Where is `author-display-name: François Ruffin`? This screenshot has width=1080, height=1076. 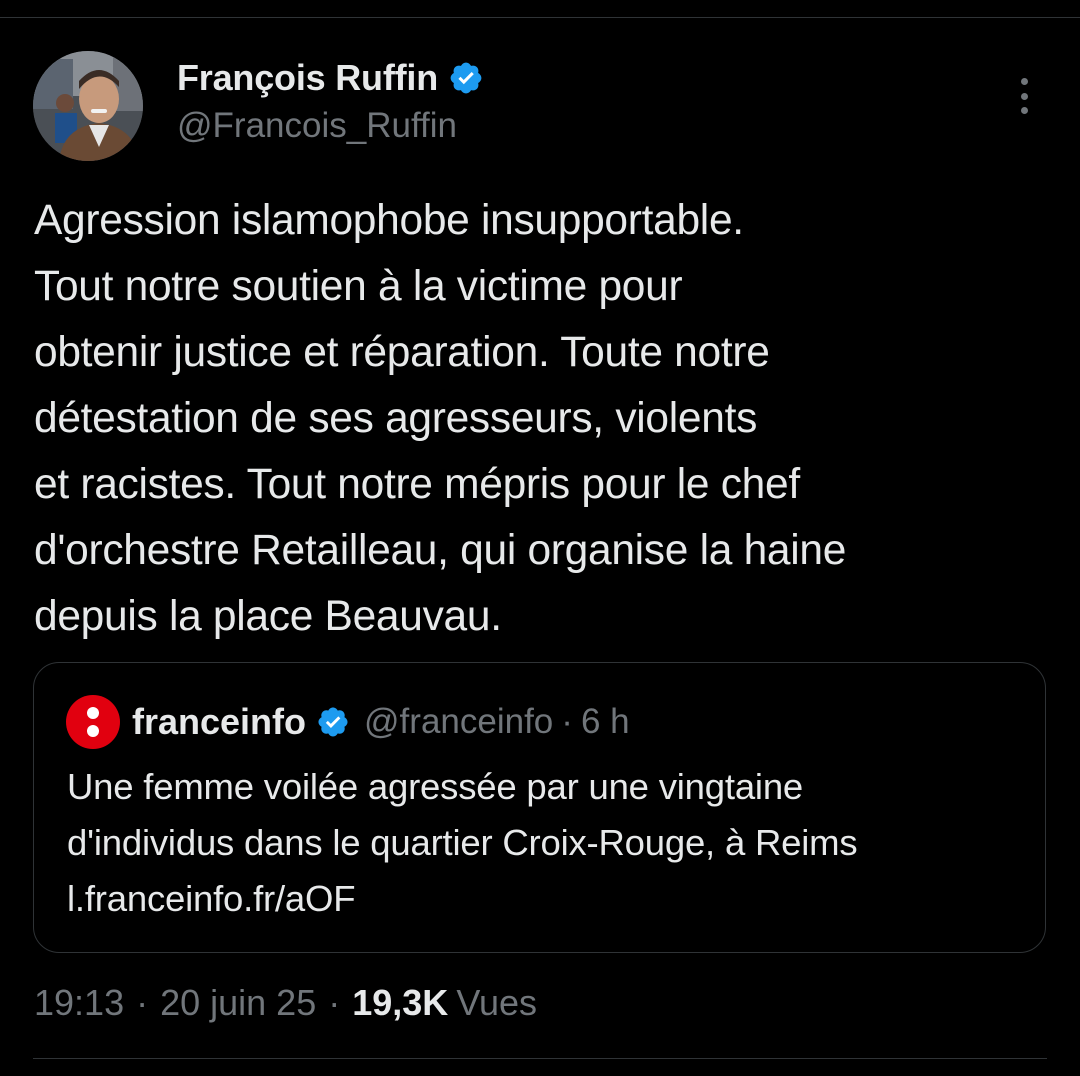
author-display-name: François Ruffin is located at coordinates (307, 78).